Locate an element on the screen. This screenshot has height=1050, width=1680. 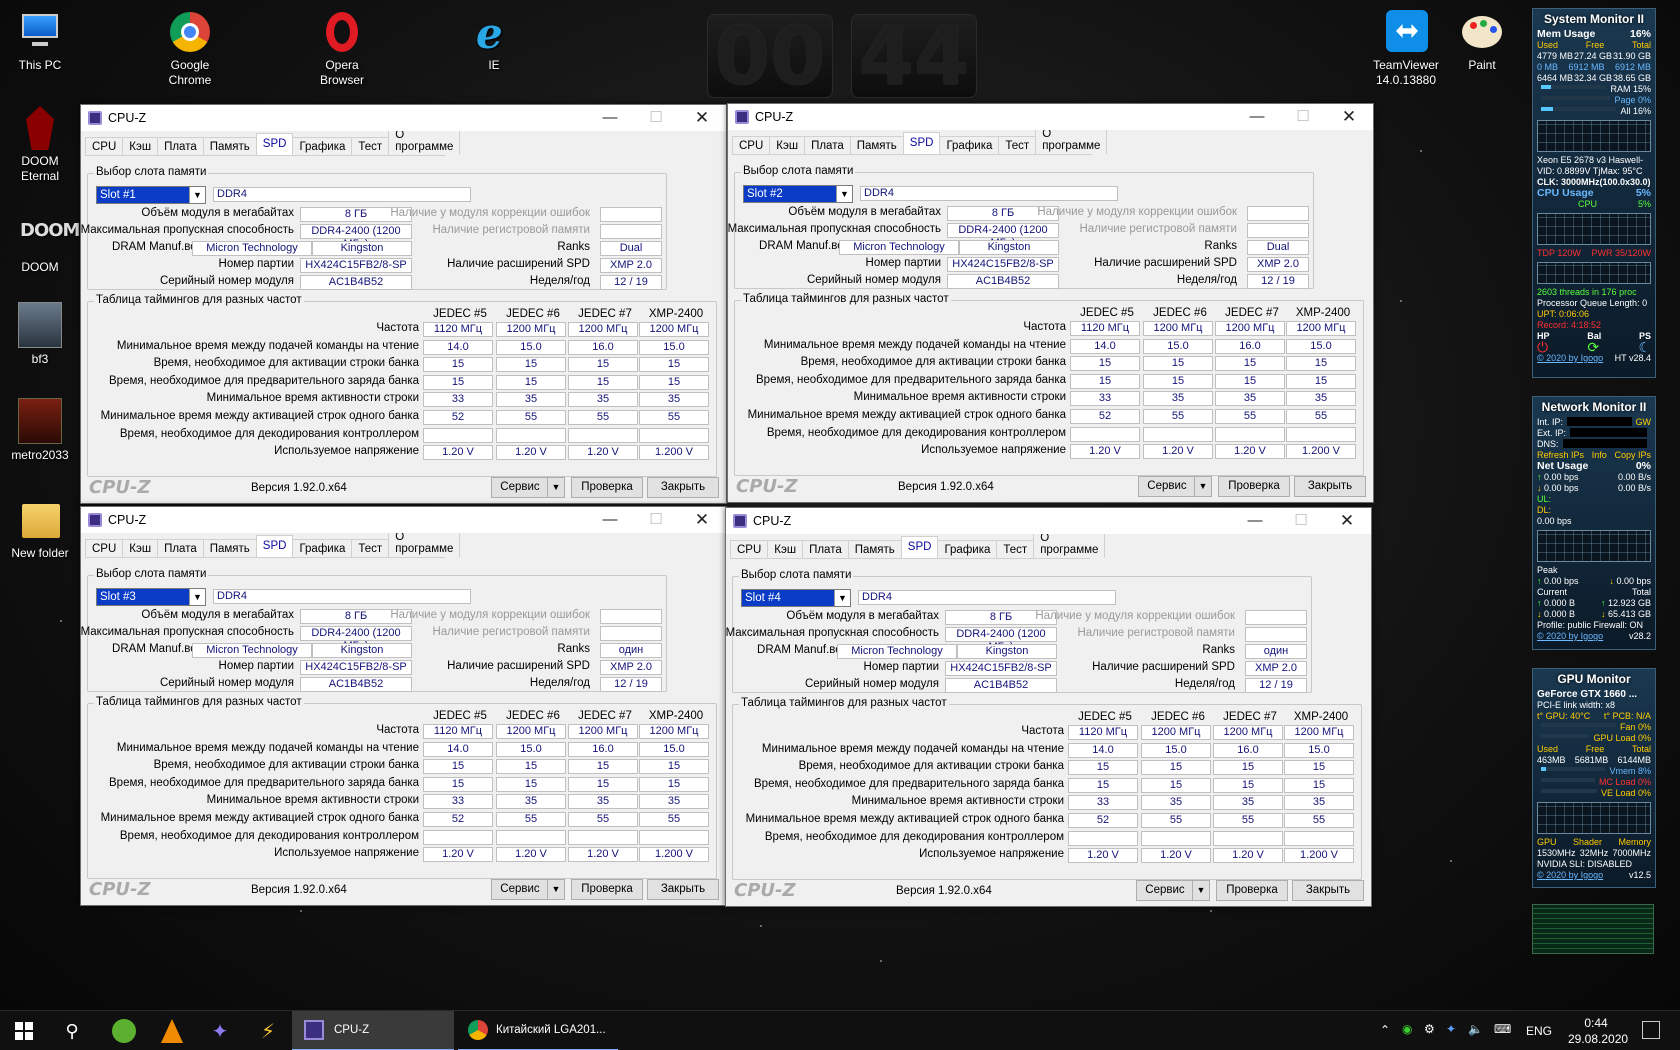
slot-select: Slot #3 ▼ is located at coordinates (151, 597).